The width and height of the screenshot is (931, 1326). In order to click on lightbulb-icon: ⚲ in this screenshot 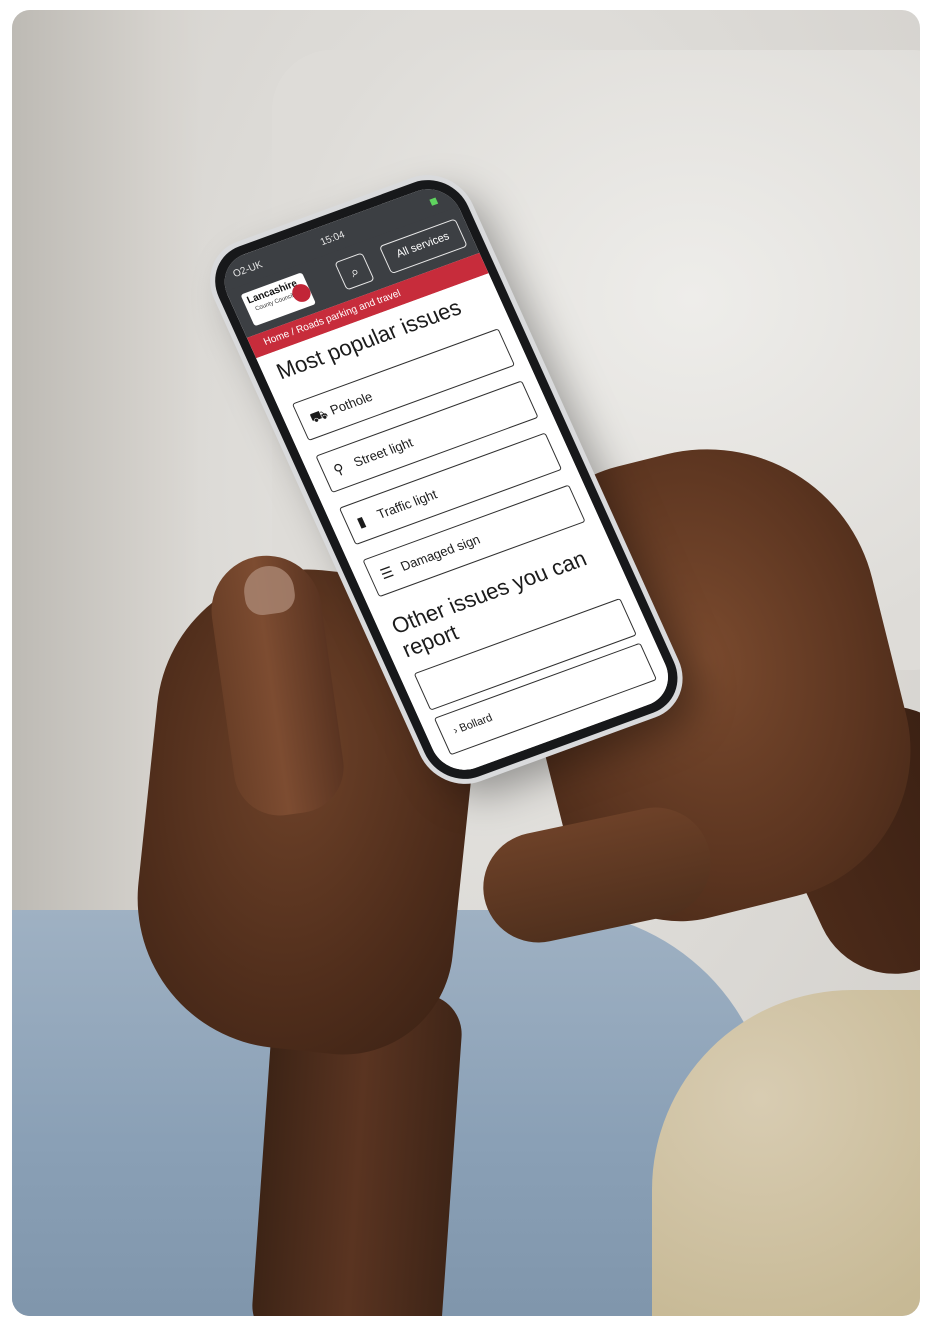, I will do `click(338, 469)`.